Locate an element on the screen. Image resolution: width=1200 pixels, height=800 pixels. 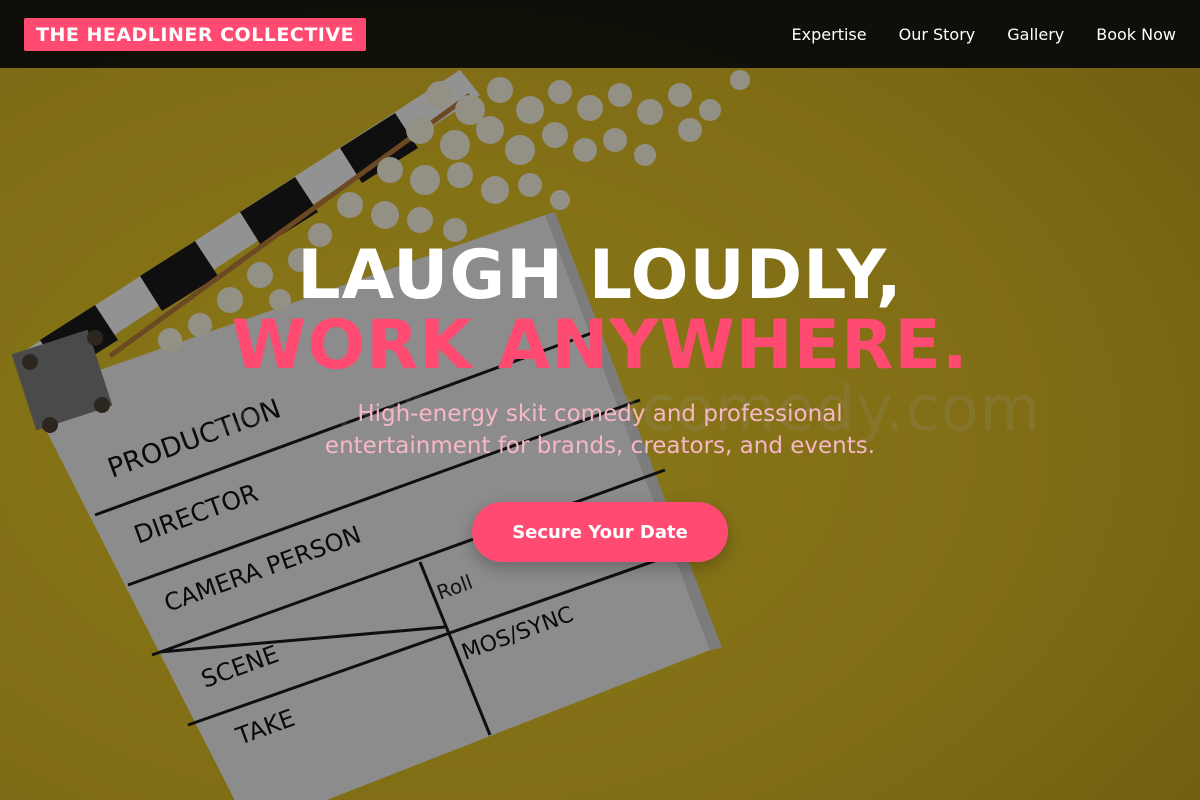
brand-logo: THE HEADLINER COLLECTIVE is located at coordinates (195, 34).